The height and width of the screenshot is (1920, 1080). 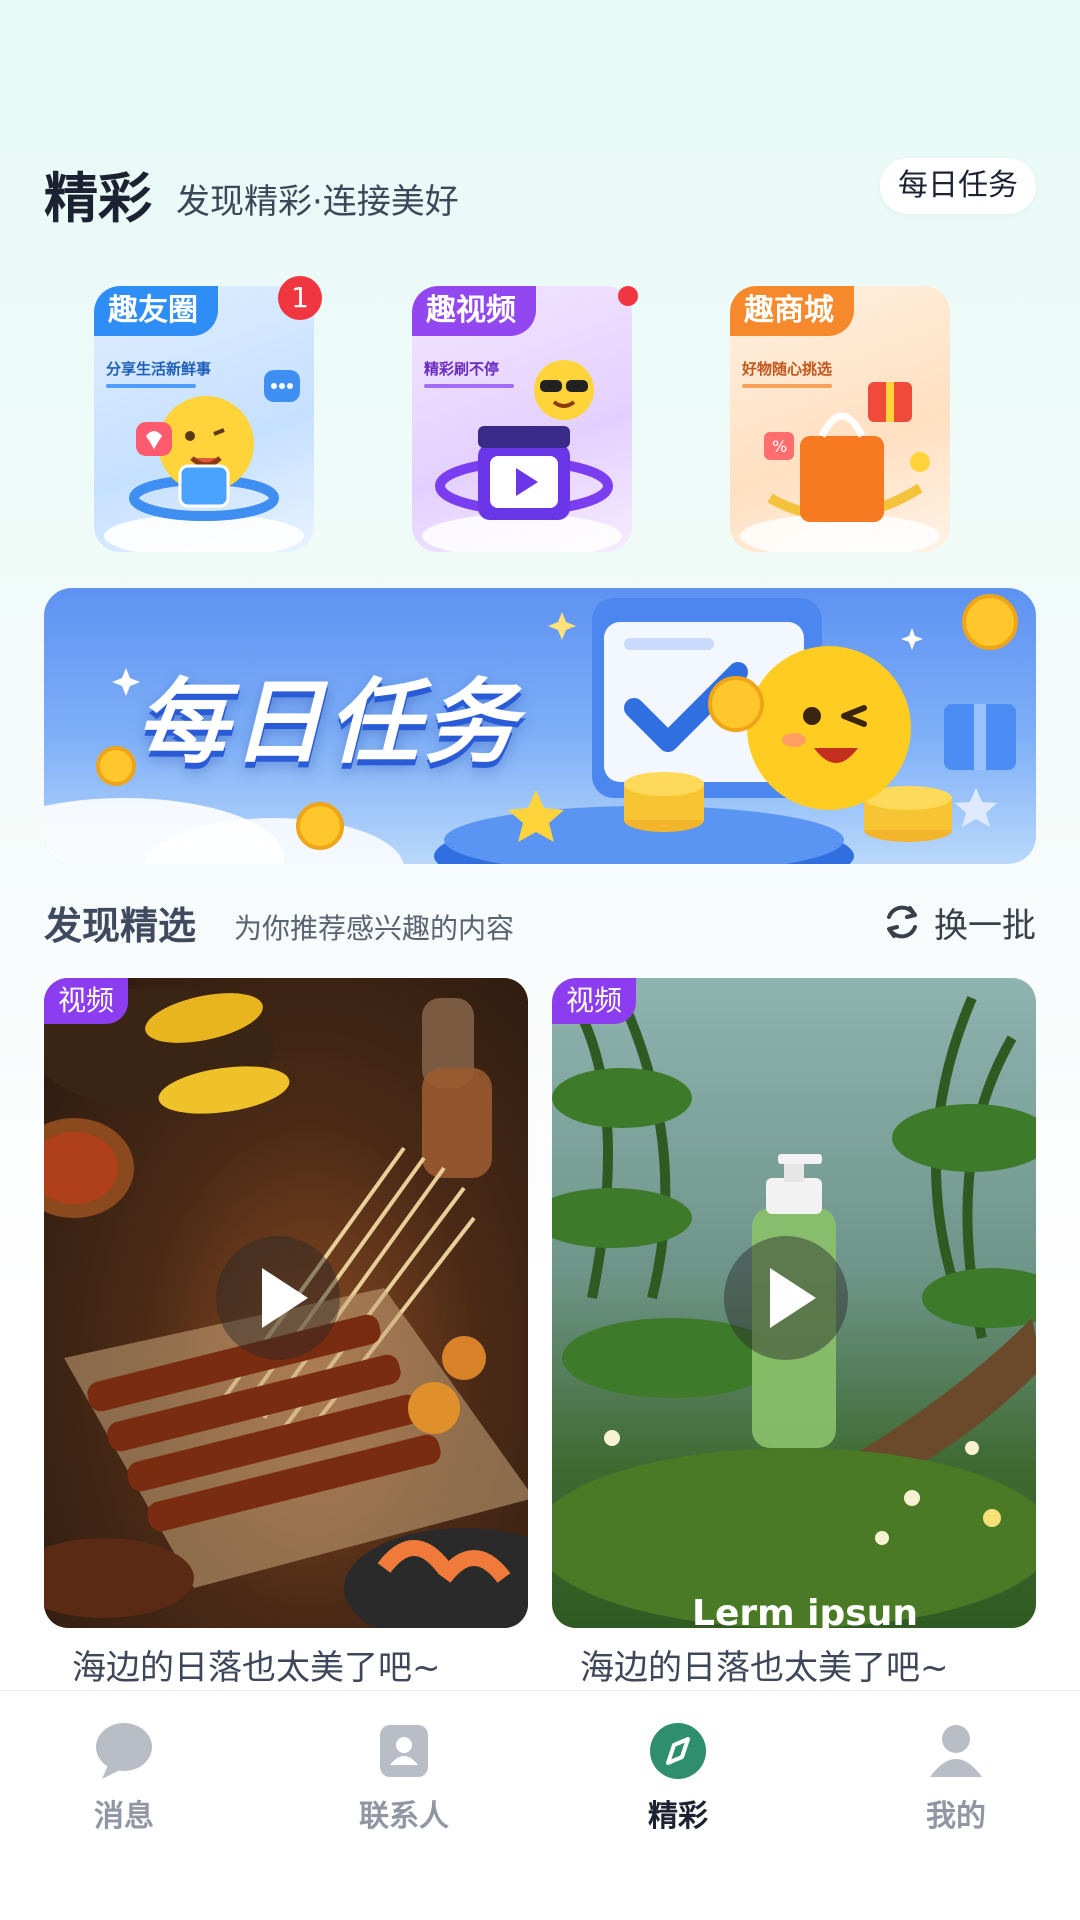 I want to click on page-header: 精彩 发现精彩·连接美好 每日任务, so click(x=540, y=190).